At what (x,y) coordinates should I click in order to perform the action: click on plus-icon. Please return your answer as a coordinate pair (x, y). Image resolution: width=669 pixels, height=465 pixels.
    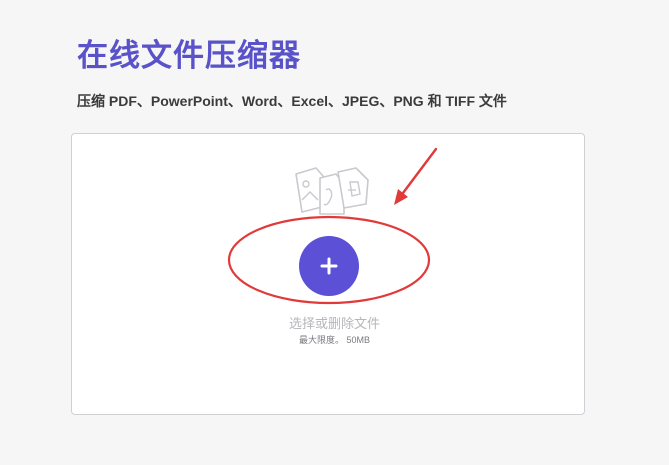
    Looking at the image, I should click on (329, 266).